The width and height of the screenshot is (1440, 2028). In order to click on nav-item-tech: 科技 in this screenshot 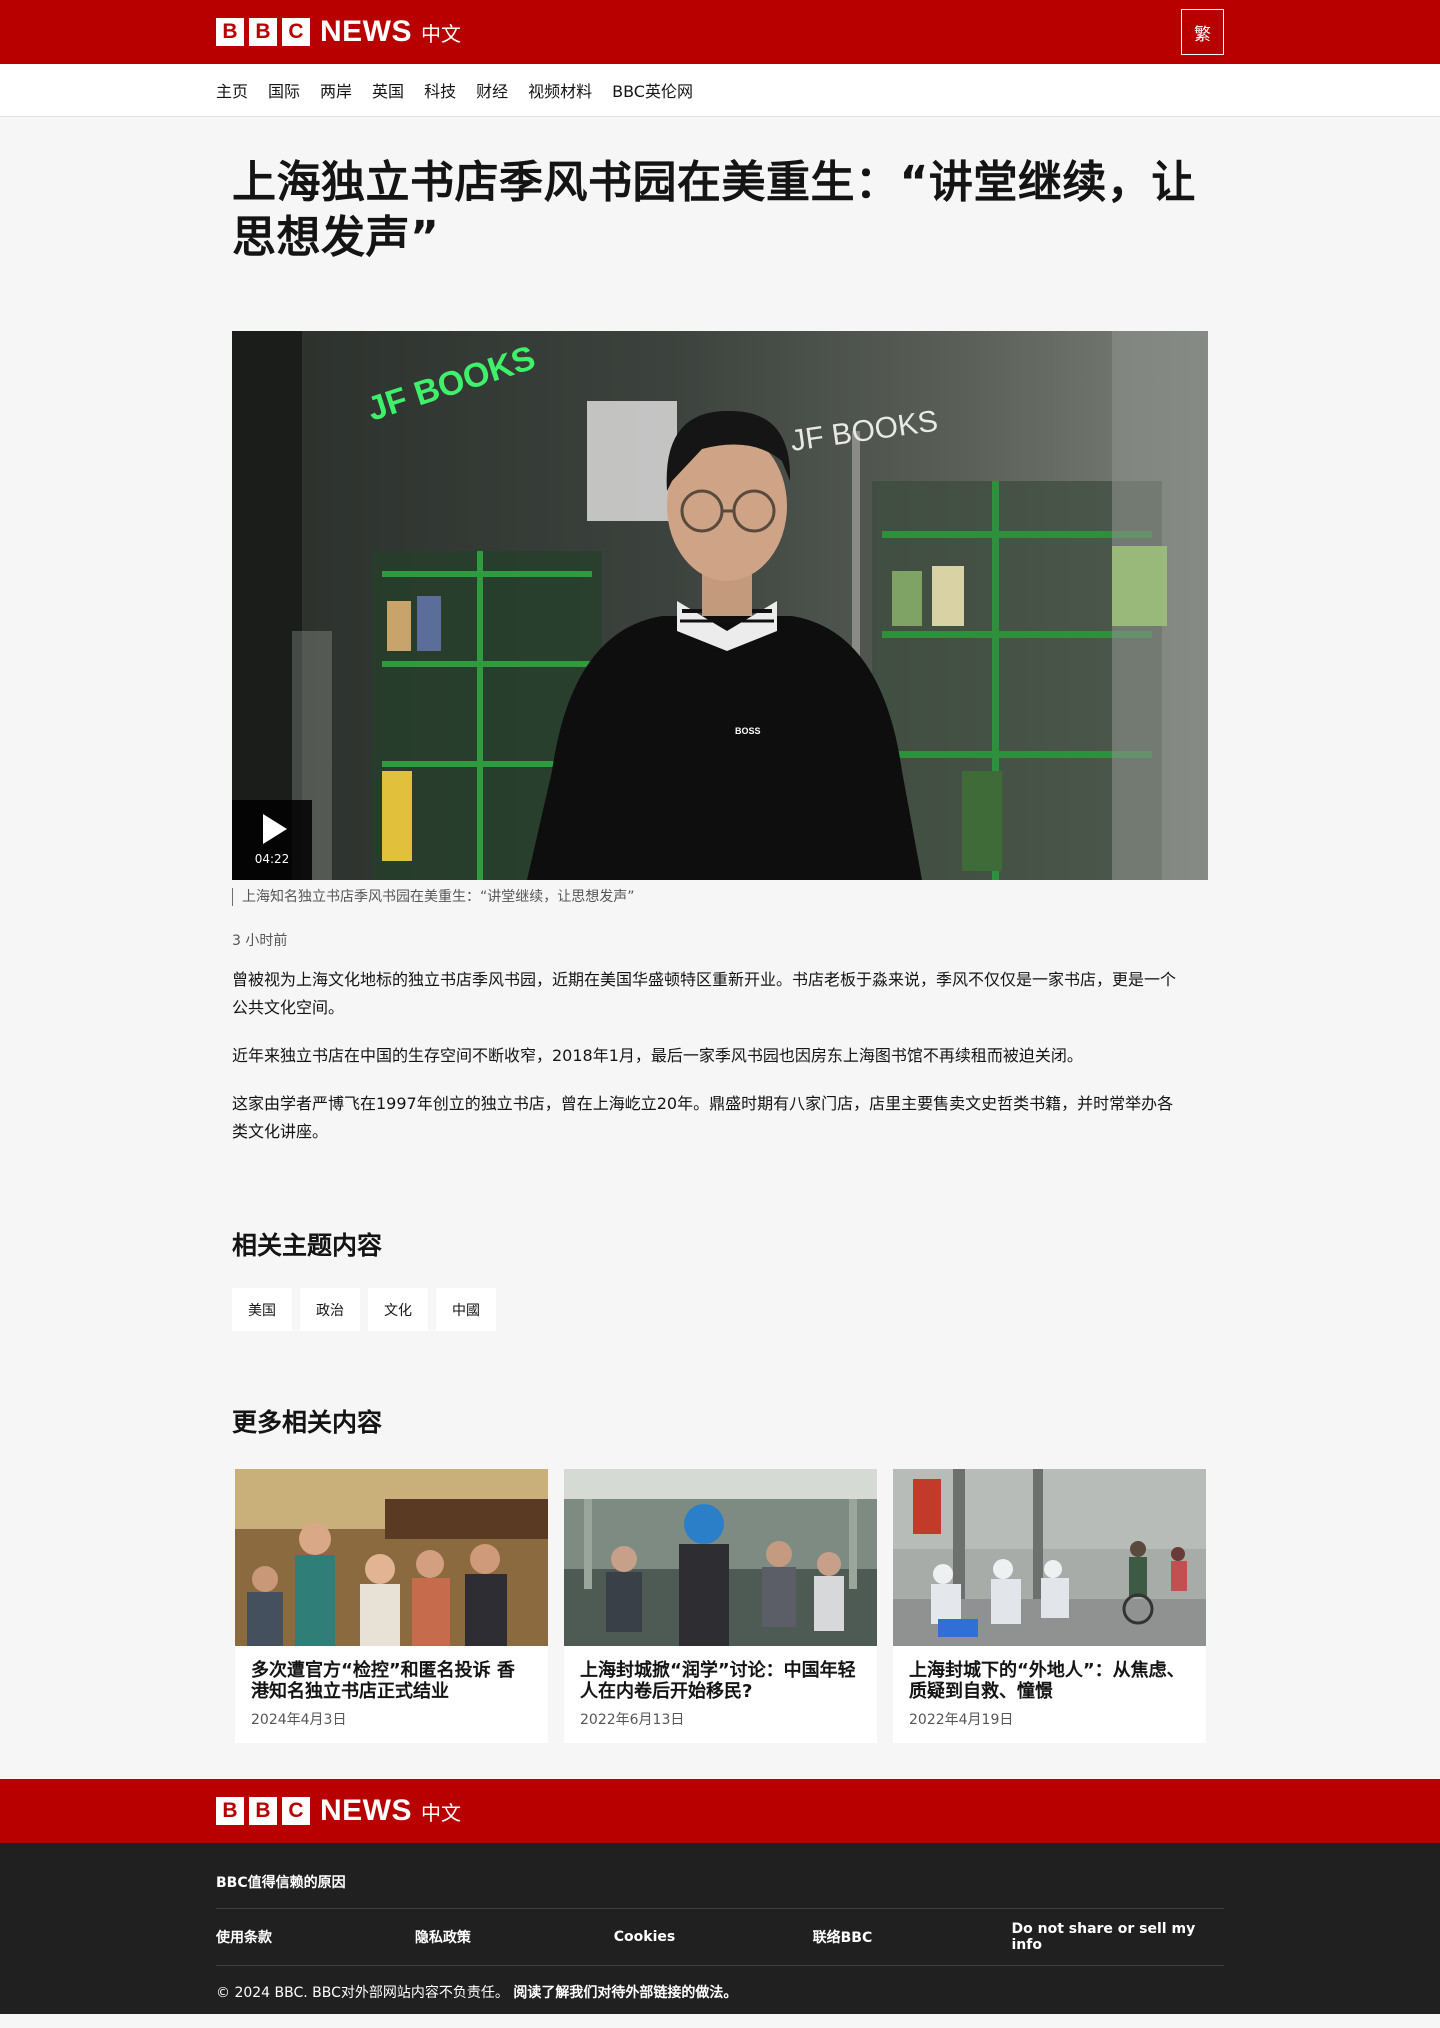, I will do `click(440, 90)`.